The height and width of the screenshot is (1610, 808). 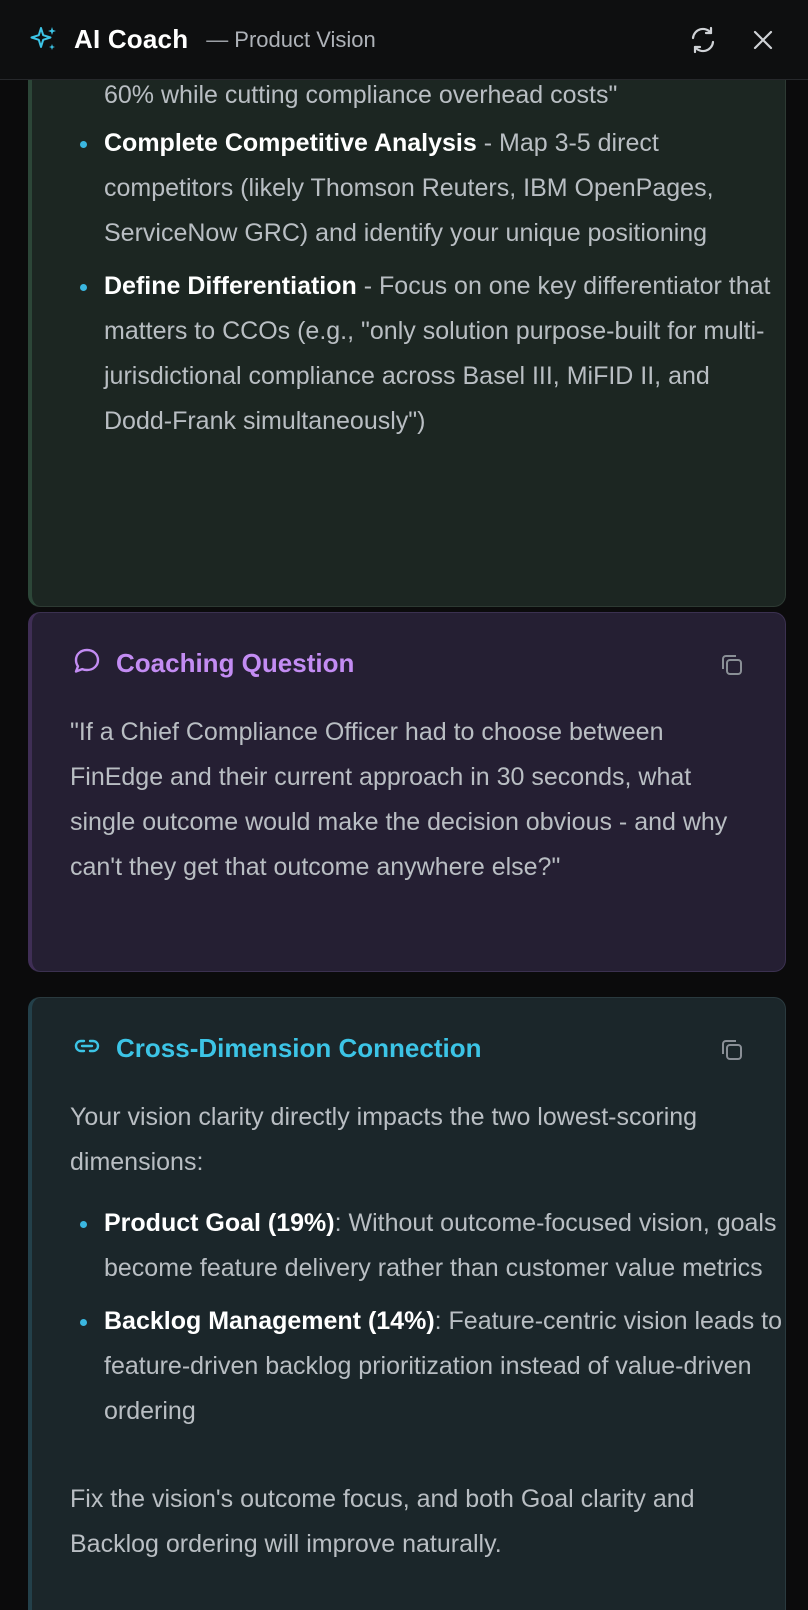 I want to click on cross-dimension-header: Cross-Dimension Connection, so click(x=276, y=1048).